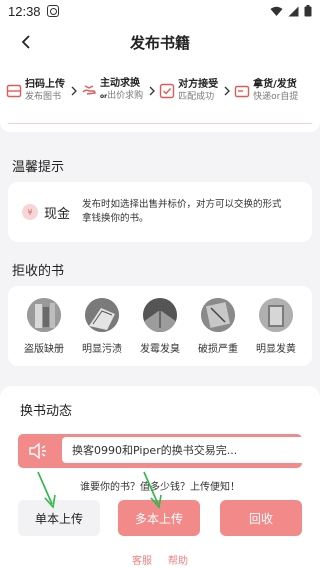 The width and height of the screenshot is (320, 568). What do you see at coordinates (102, 315) in the screenshot?
I see `stained-book-image` at bounding box center [102, 315].